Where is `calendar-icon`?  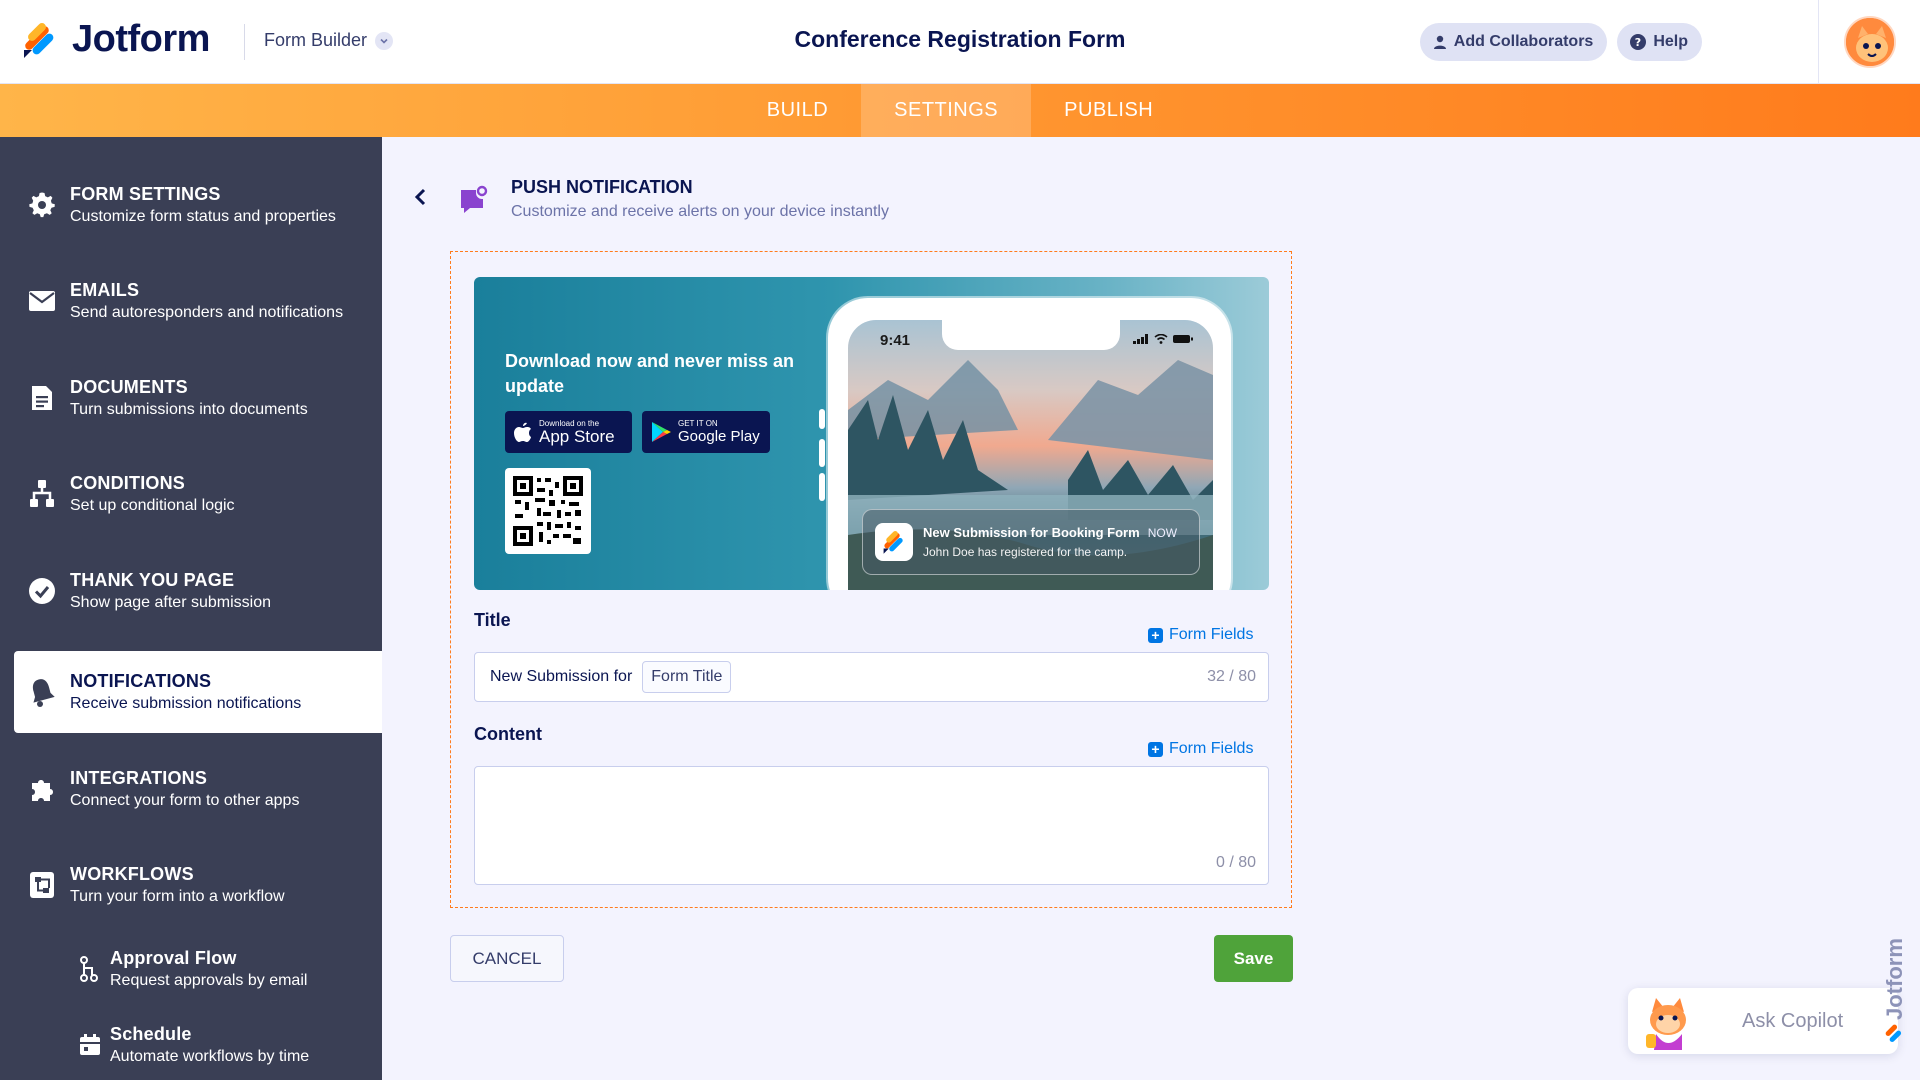
calendar-icon is located at coordinates (90, 1044).